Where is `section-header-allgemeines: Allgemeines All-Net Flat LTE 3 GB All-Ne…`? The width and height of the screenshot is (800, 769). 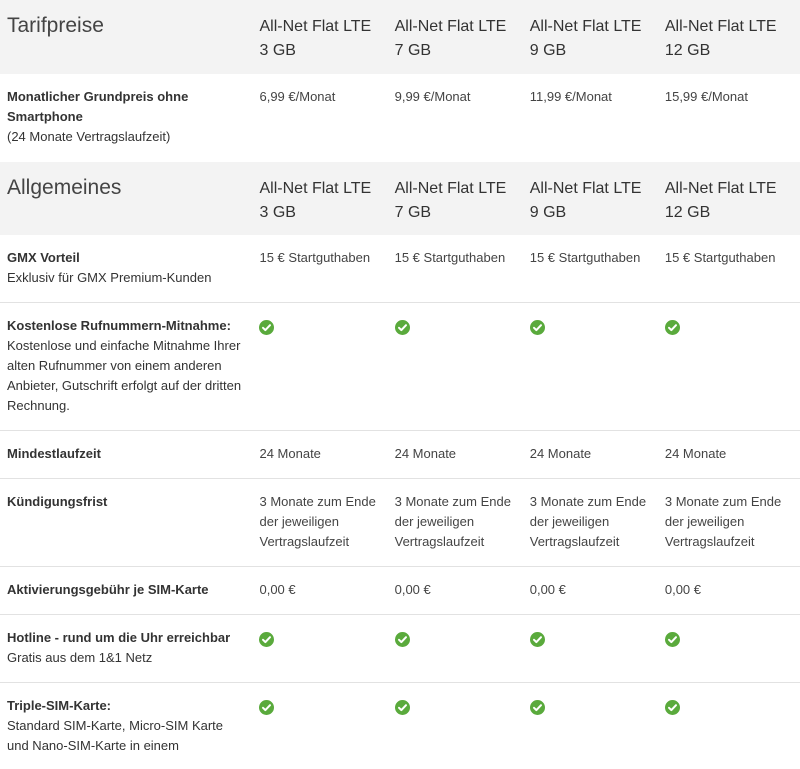
section-header-allgemeines: Allgemeines All-Net Flat LTE 3 GB All-Ne… is located at coordinates (400, 198).